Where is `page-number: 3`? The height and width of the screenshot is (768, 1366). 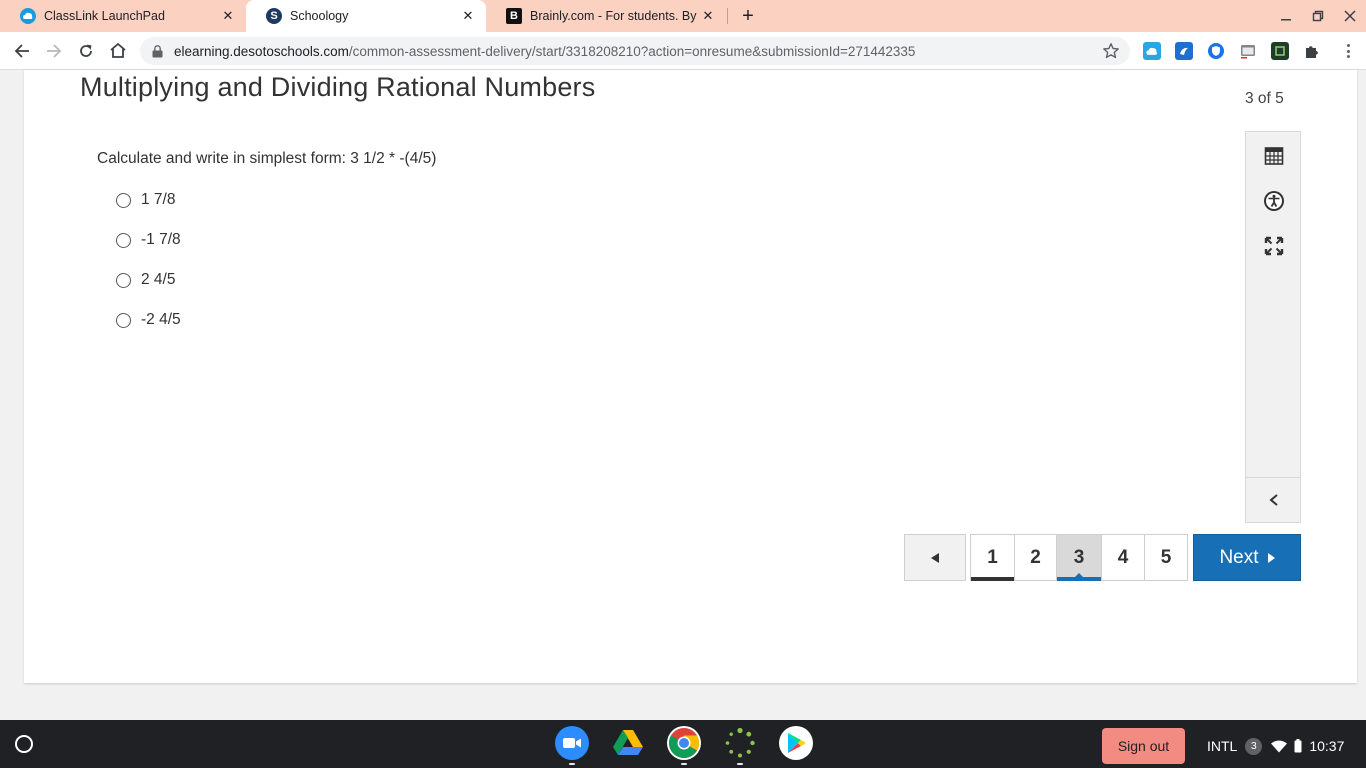 page-number: 3 is located at coordinates (1079, 557).